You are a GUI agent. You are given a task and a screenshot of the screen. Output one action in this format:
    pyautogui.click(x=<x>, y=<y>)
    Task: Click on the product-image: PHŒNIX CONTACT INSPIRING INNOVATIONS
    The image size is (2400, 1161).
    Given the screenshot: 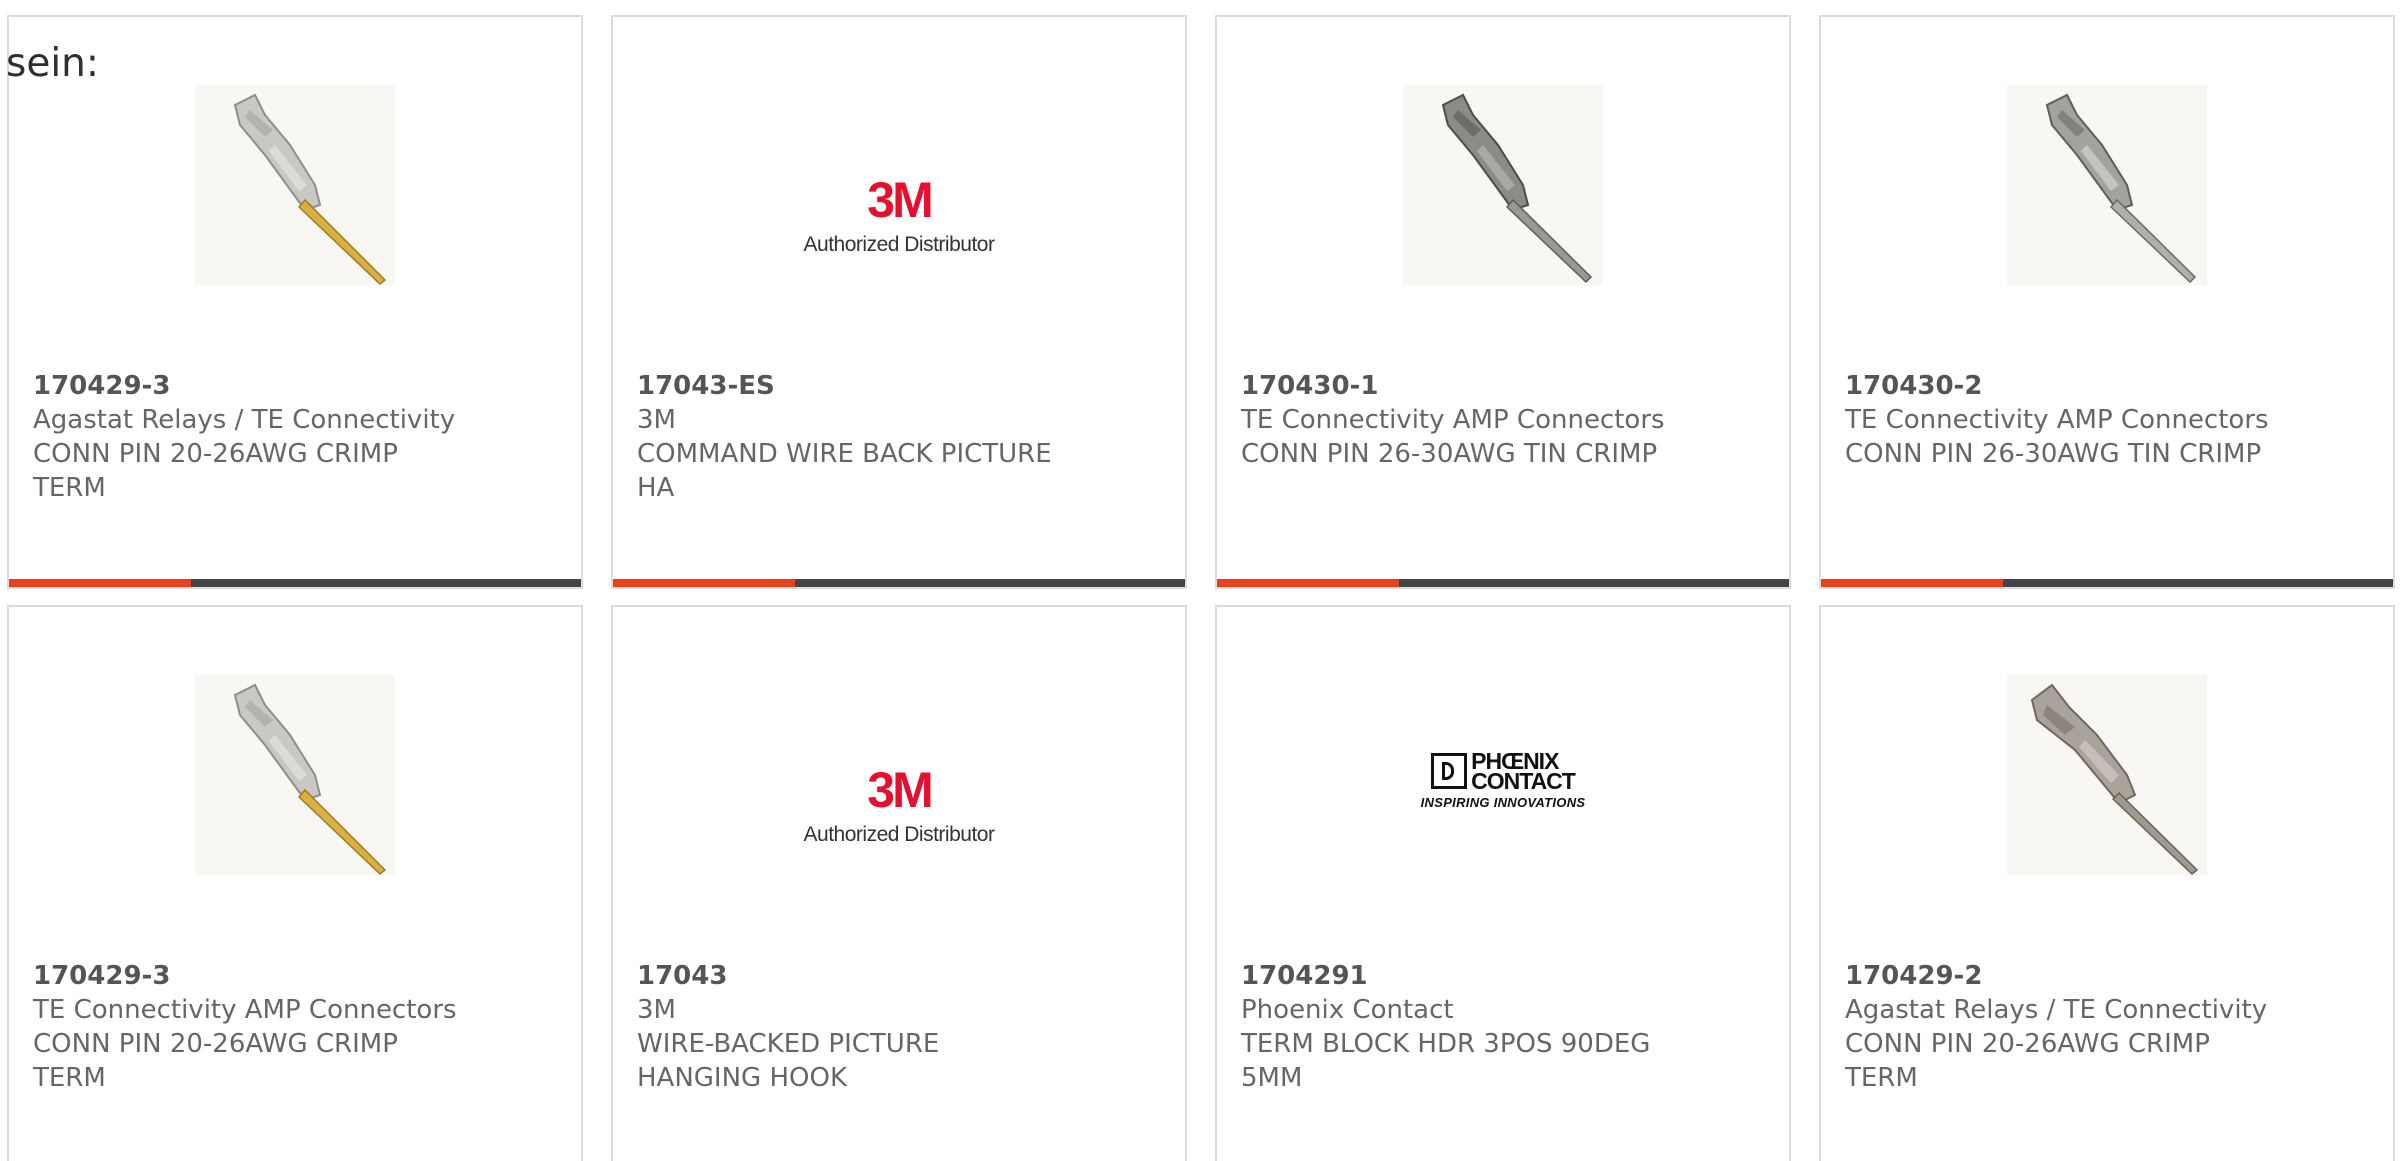 What is the action you would take?
    pyautogui.click(x=1503, y=785)
    